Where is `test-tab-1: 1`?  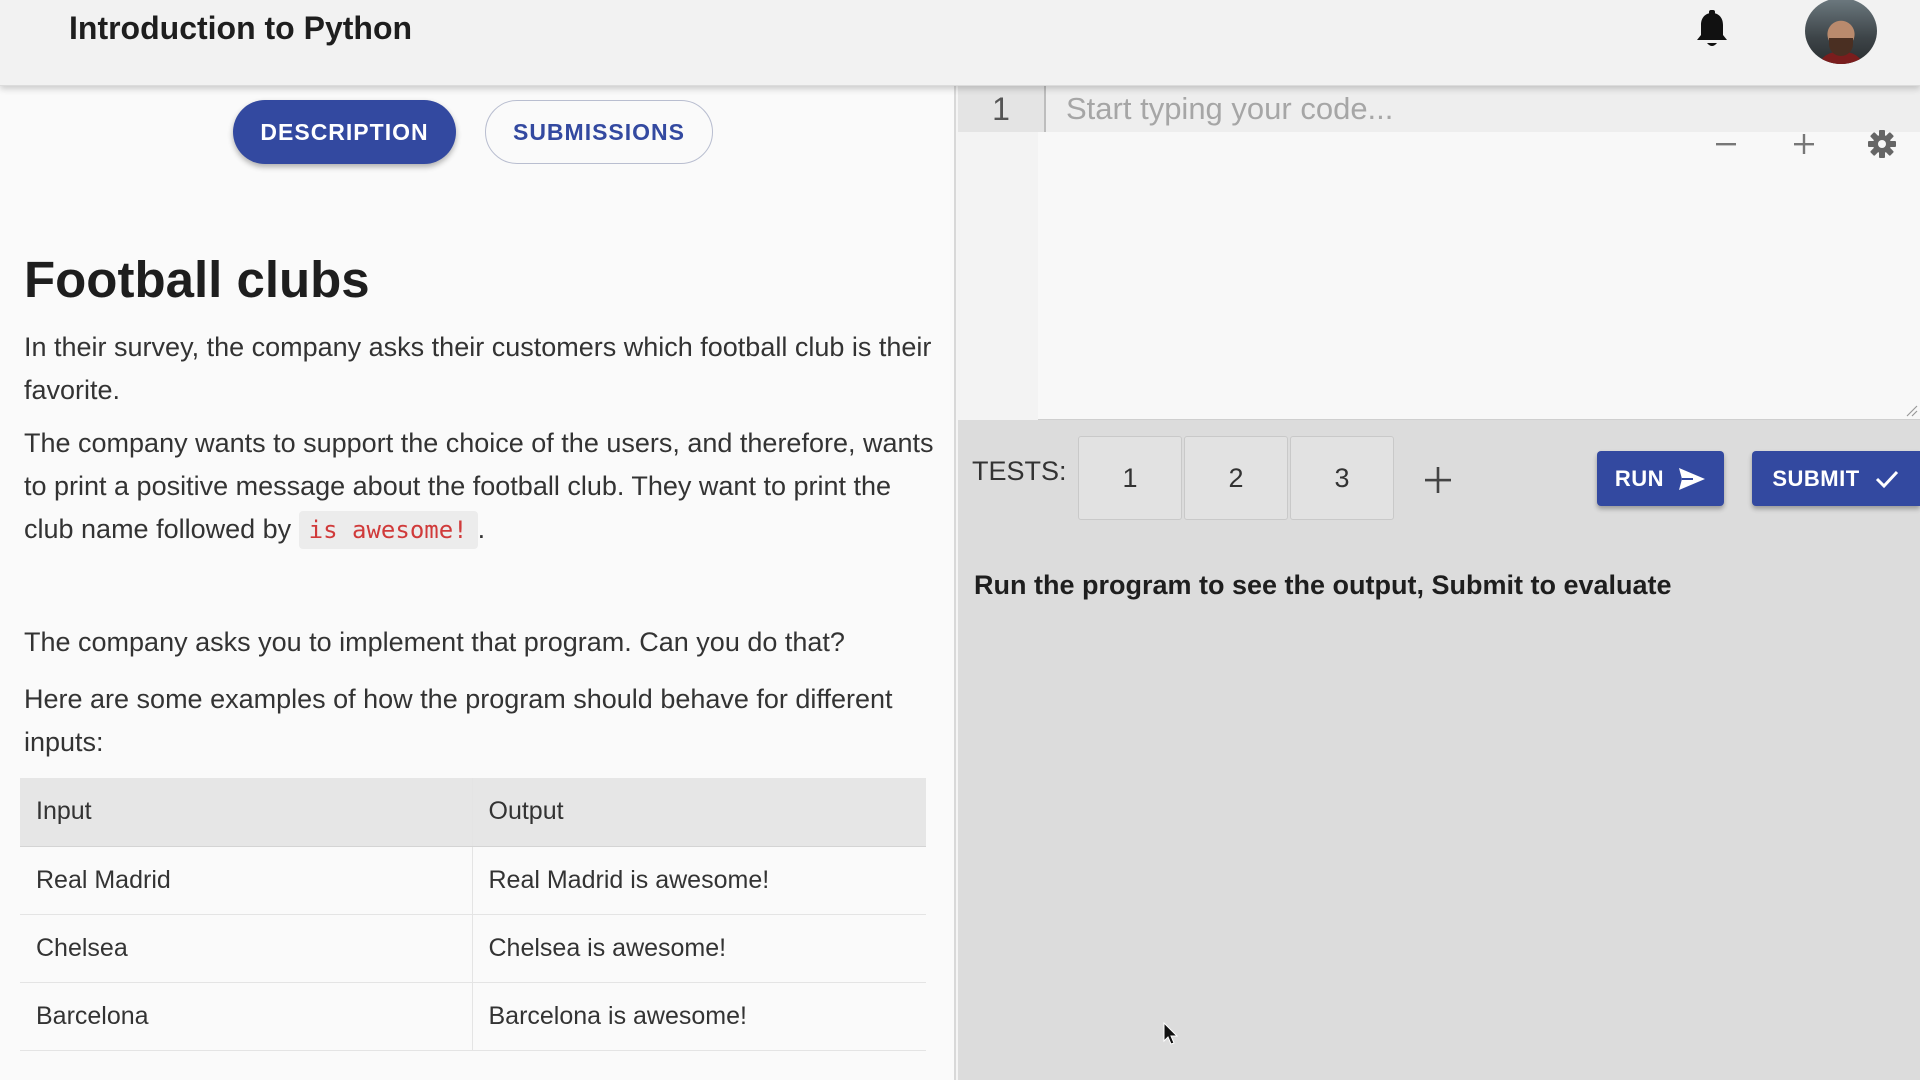
test-tab-1: 1 is located at coordinates (1130, 478).